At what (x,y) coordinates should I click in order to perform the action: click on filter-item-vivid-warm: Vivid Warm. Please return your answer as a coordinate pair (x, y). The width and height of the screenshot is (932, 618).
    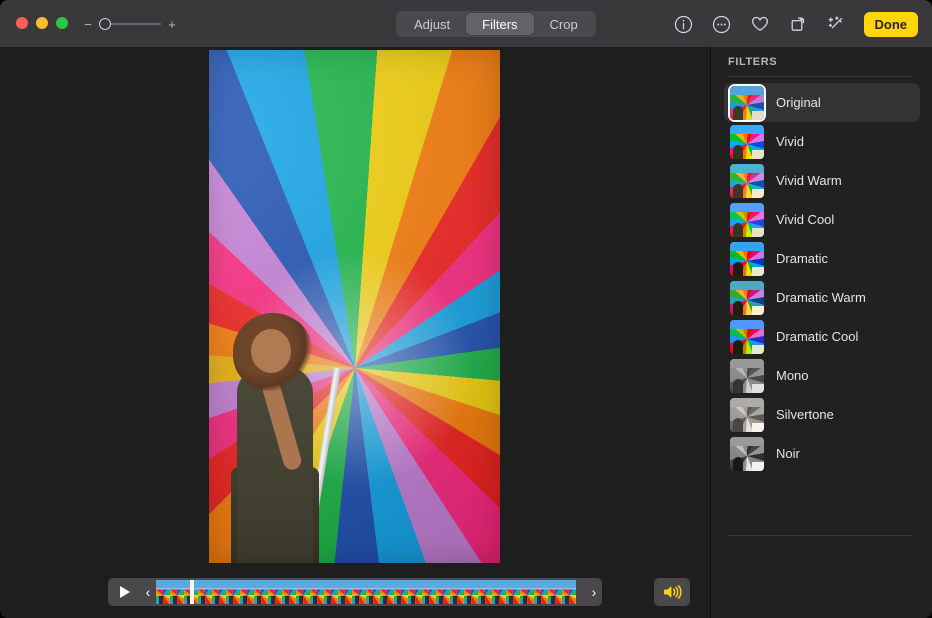
    Looking at the image, I should click on (822, 180).